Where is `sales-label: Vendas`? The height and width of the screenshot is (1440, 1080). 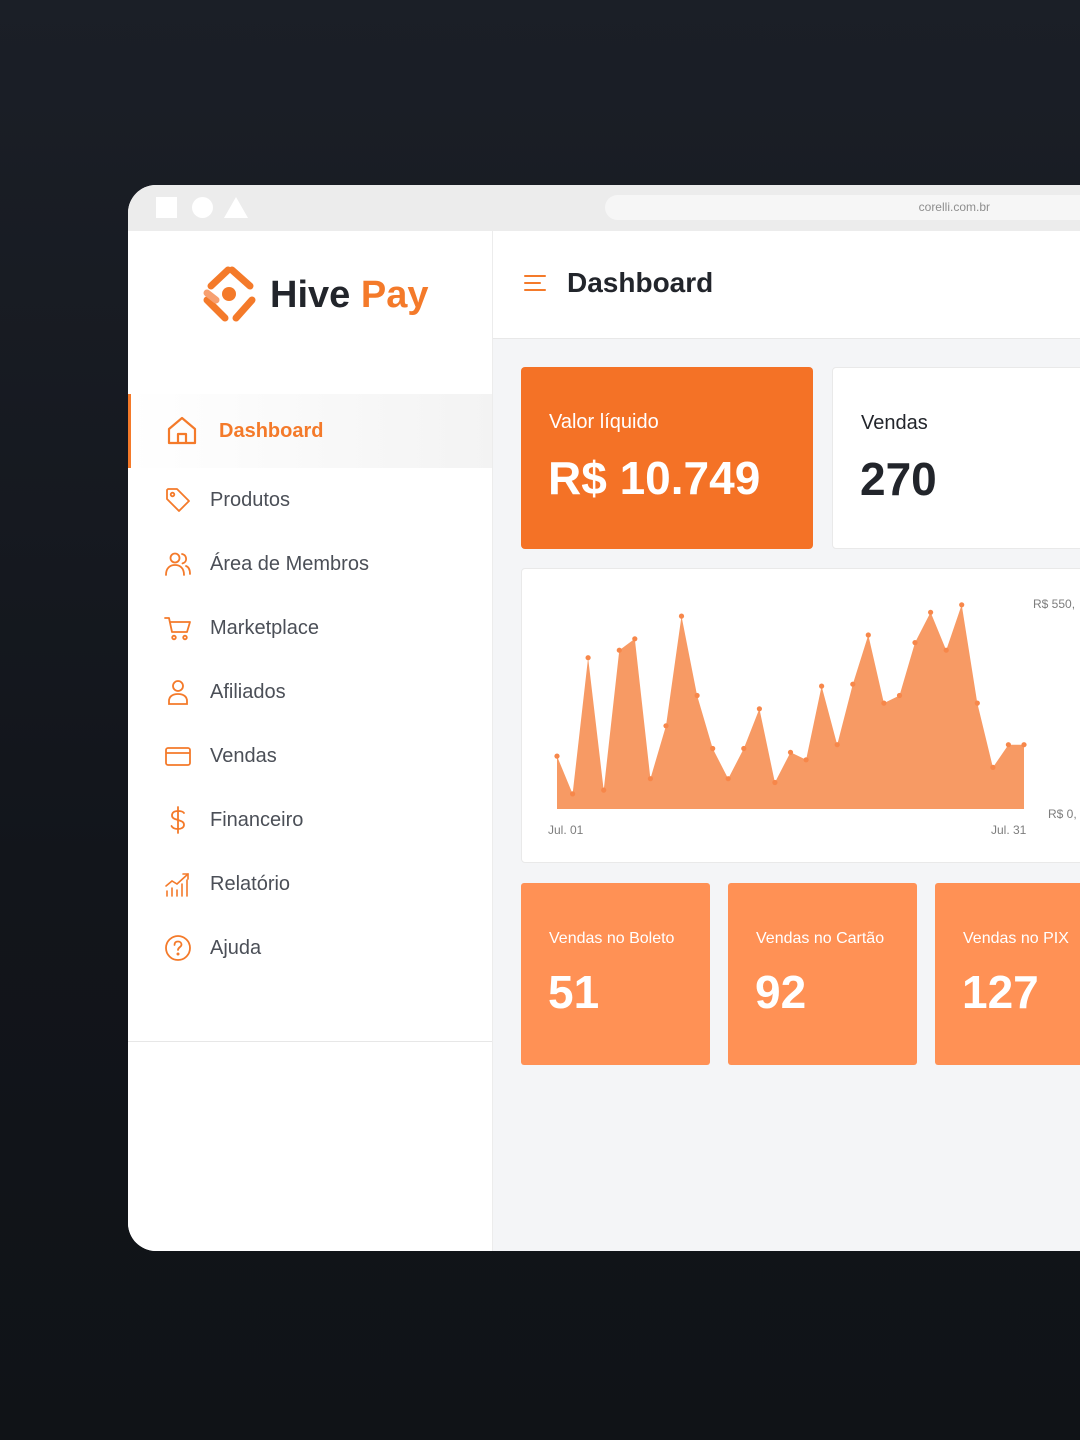 sales-label: Vendas is located at coordinates (894, 423).